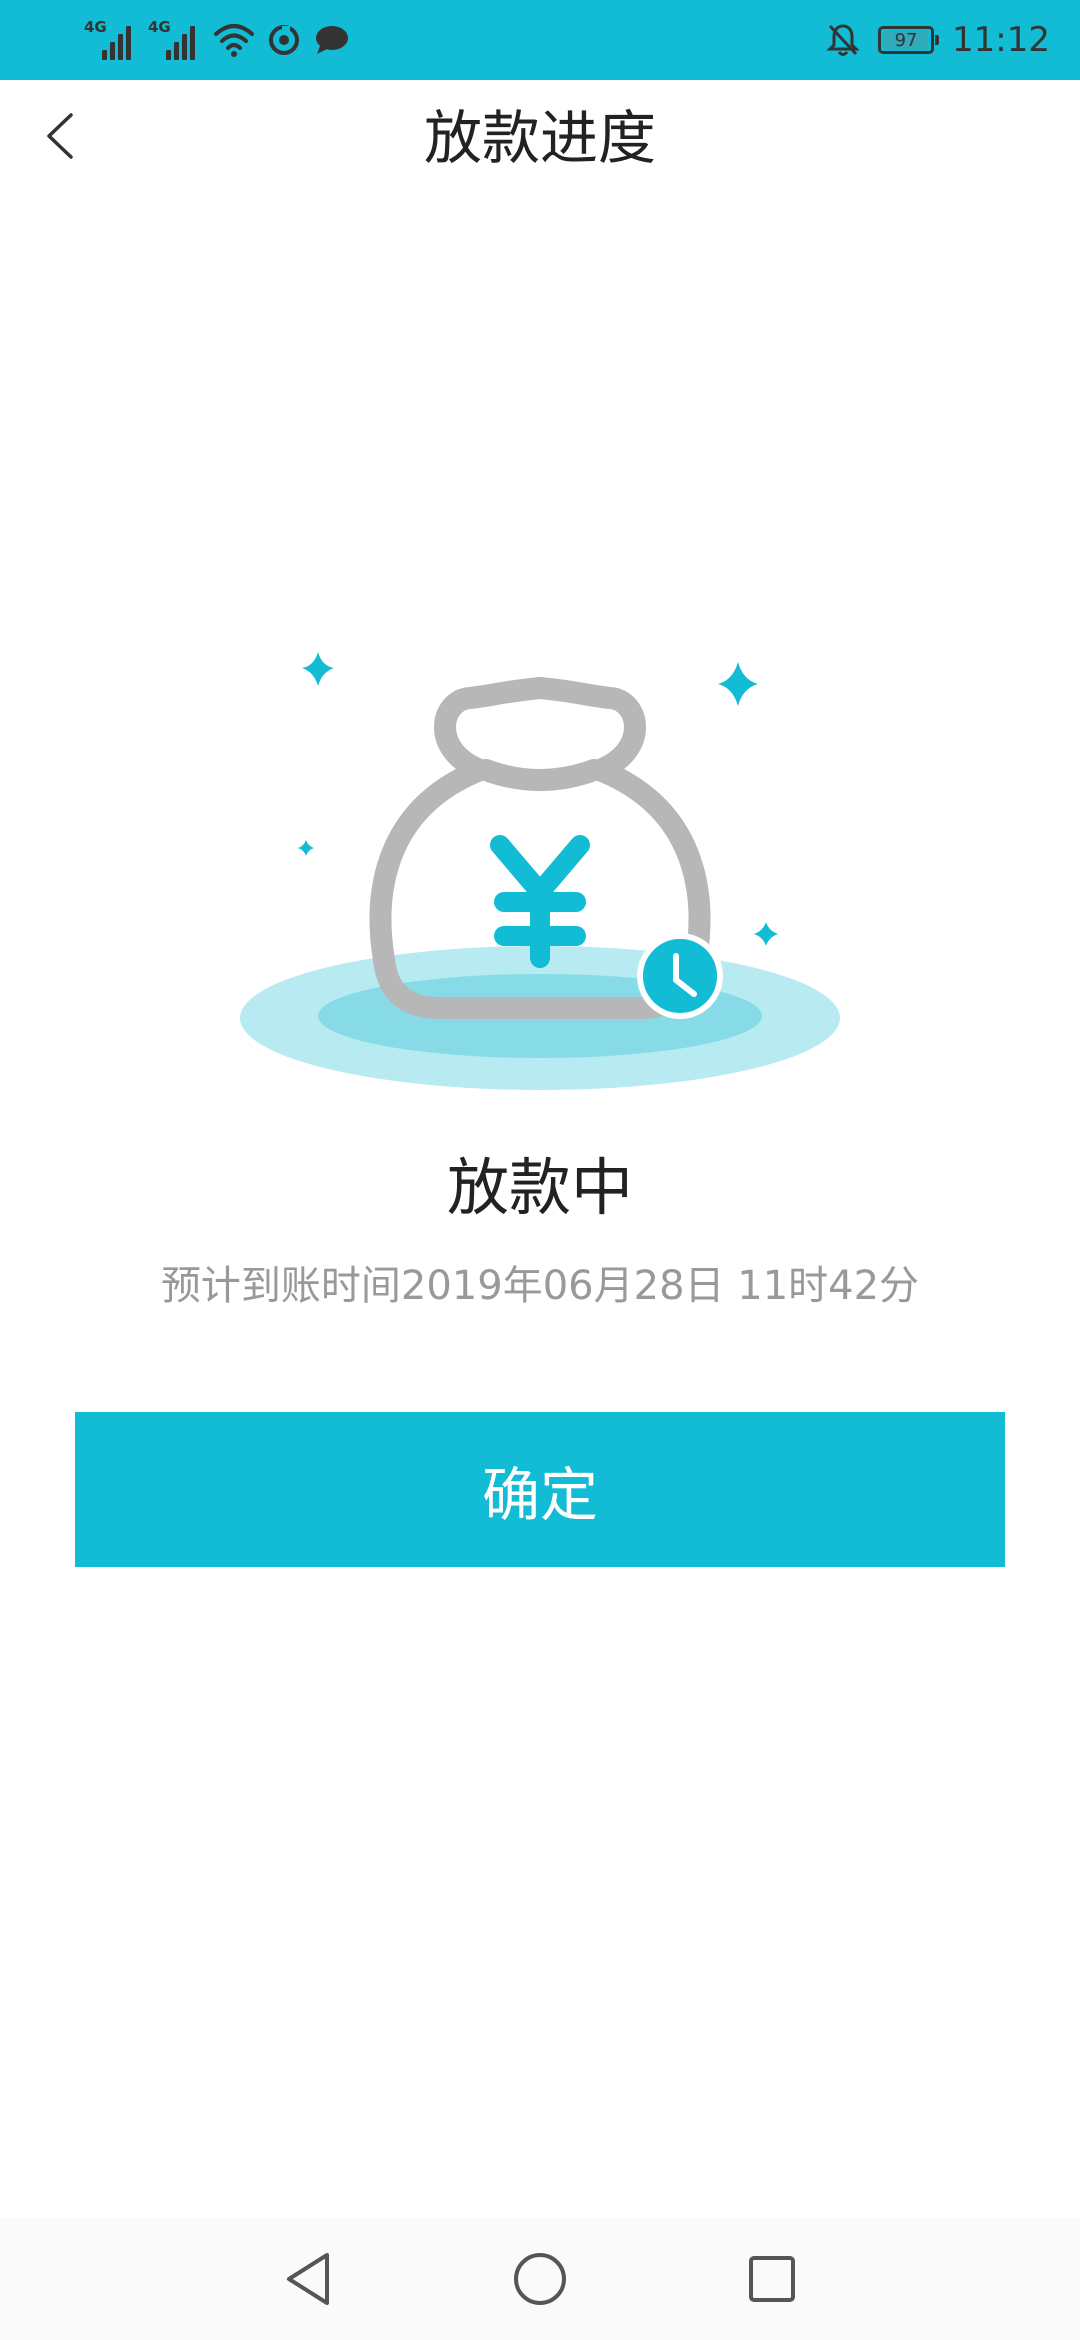 This screenshot has width=1080, height=2340. I want to click on yen-icon, so click(540, 901).